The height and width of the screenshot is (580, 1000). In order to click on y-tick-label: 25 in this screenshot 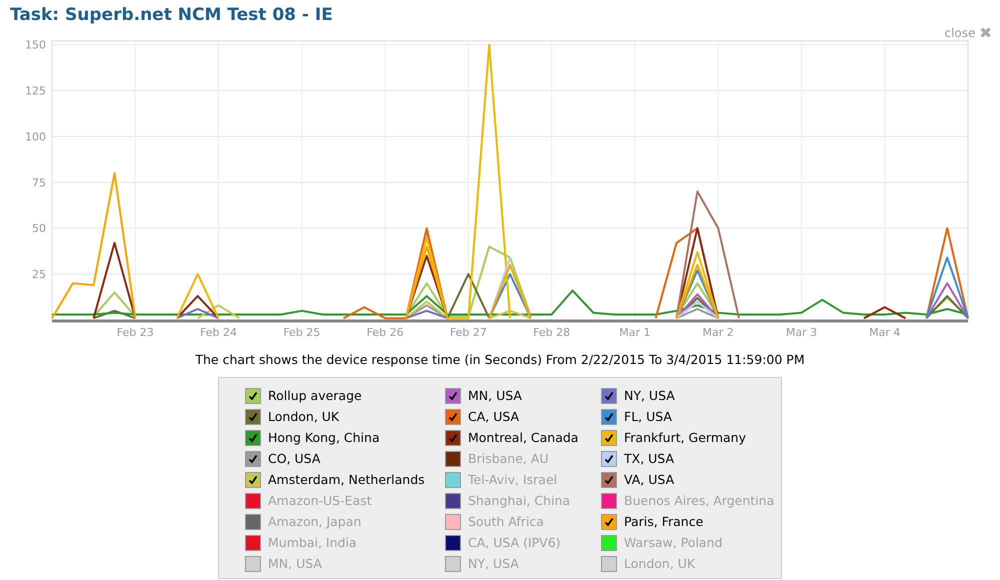, I will do `click(39, 274)`.